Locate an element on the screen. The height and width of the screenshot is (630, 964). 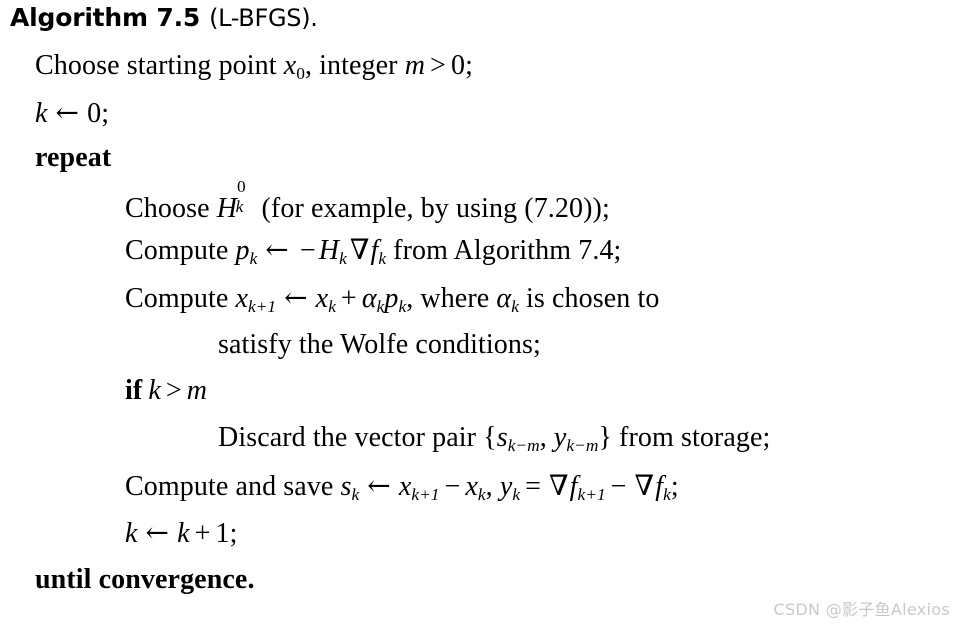
line1-operator-greater-than: > is located at coordinates (438, 65).